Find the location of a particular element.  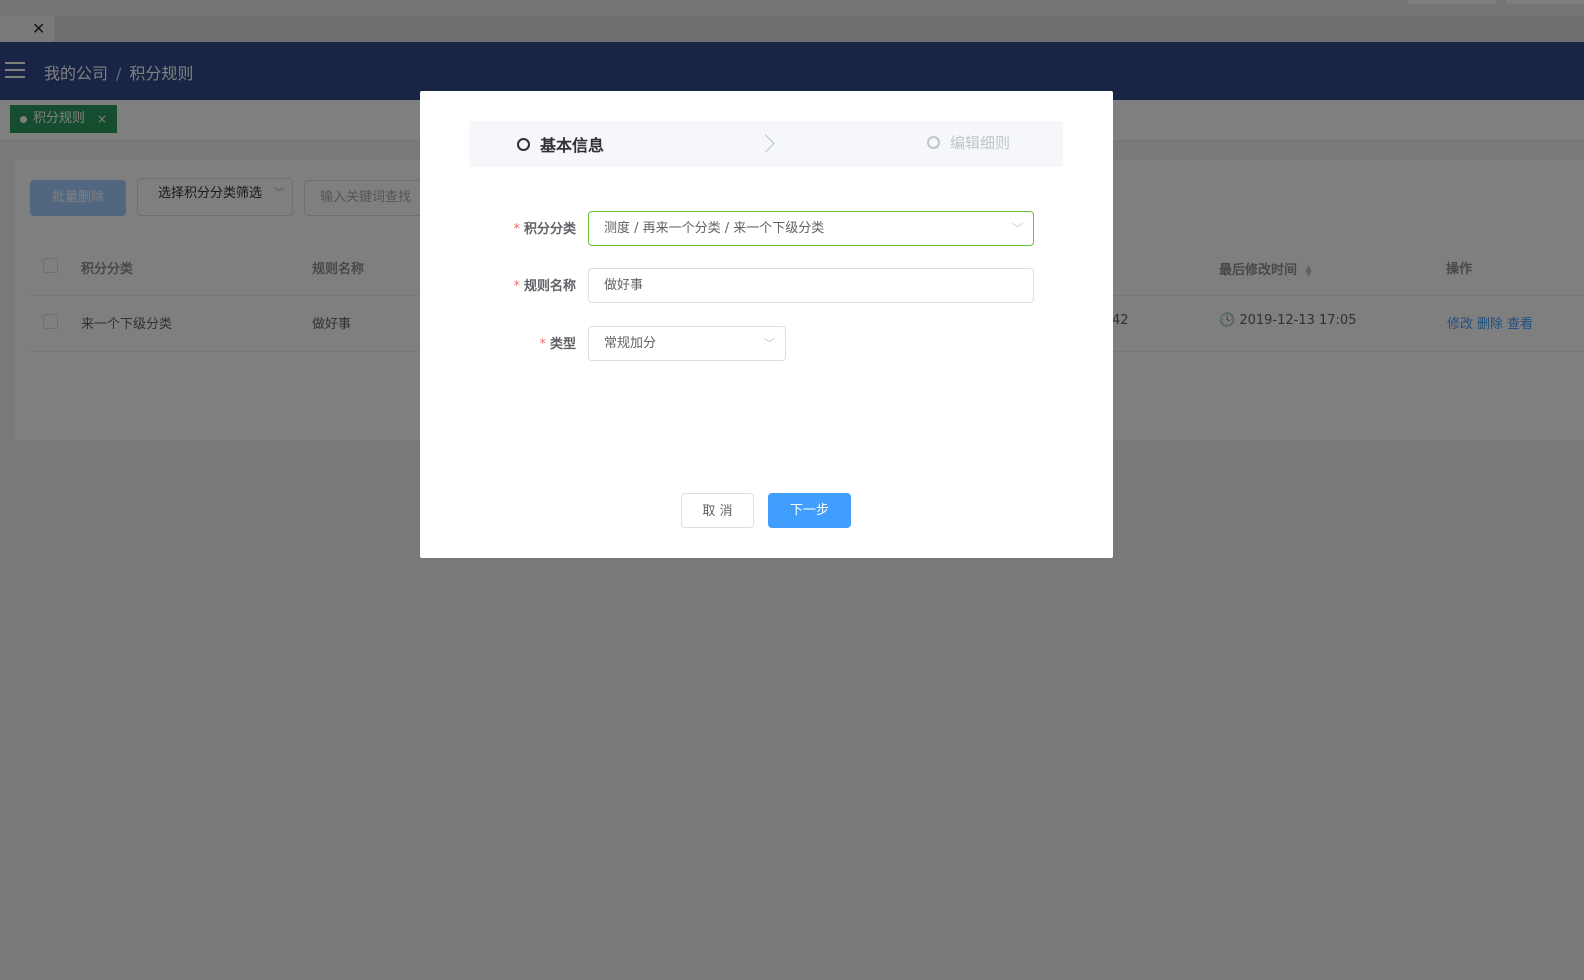

step-label: 编辑细则 is located at coordinates (980, 143).